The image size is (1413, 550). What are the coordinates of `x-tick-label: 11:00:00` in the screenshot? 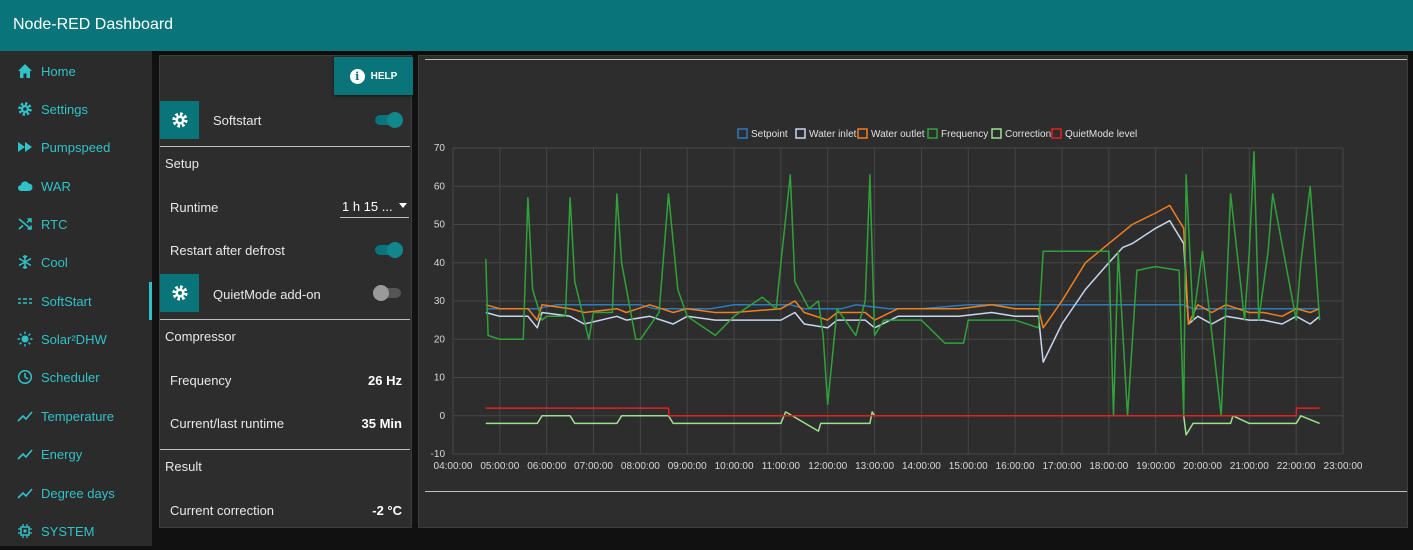 It's located at (781, 466).